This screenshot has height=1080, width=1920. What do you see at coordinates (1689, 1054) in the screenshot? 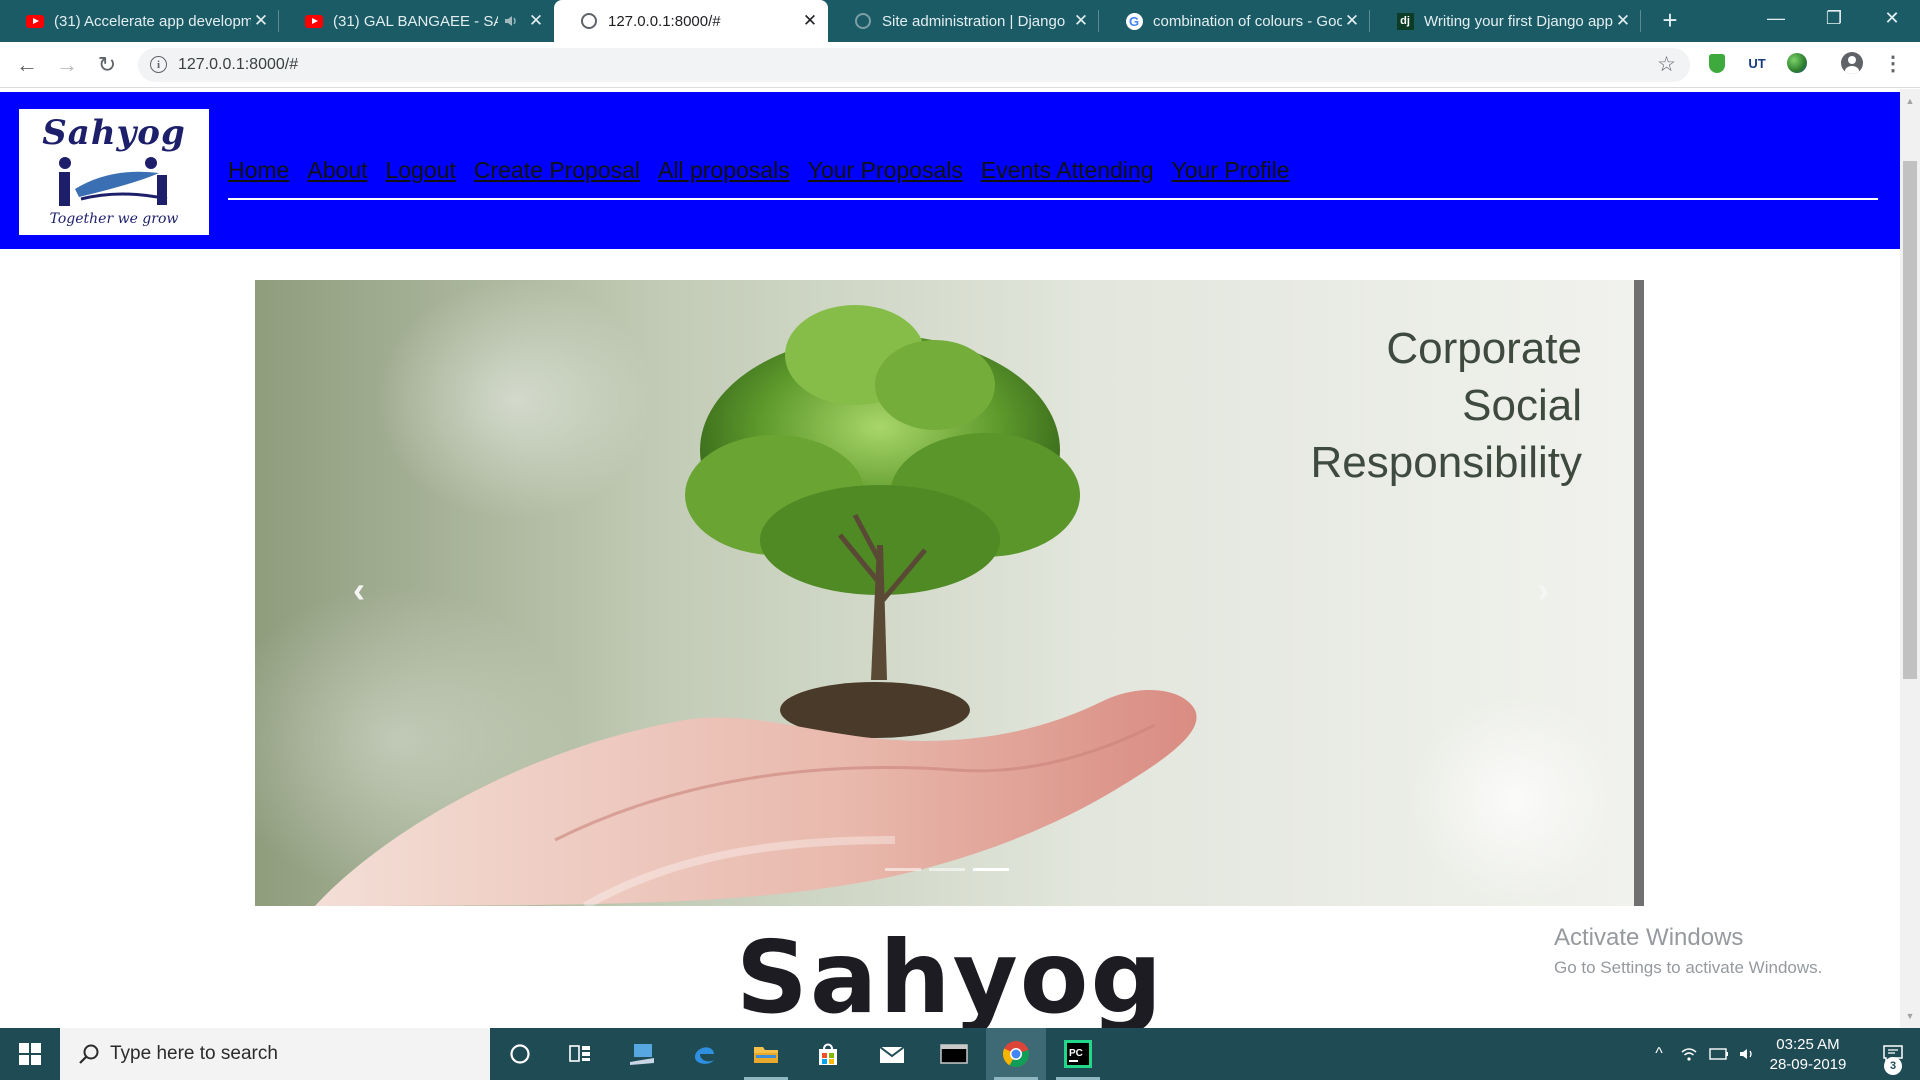
I see `wifi-icon` at bounding box center [1689, 1054].